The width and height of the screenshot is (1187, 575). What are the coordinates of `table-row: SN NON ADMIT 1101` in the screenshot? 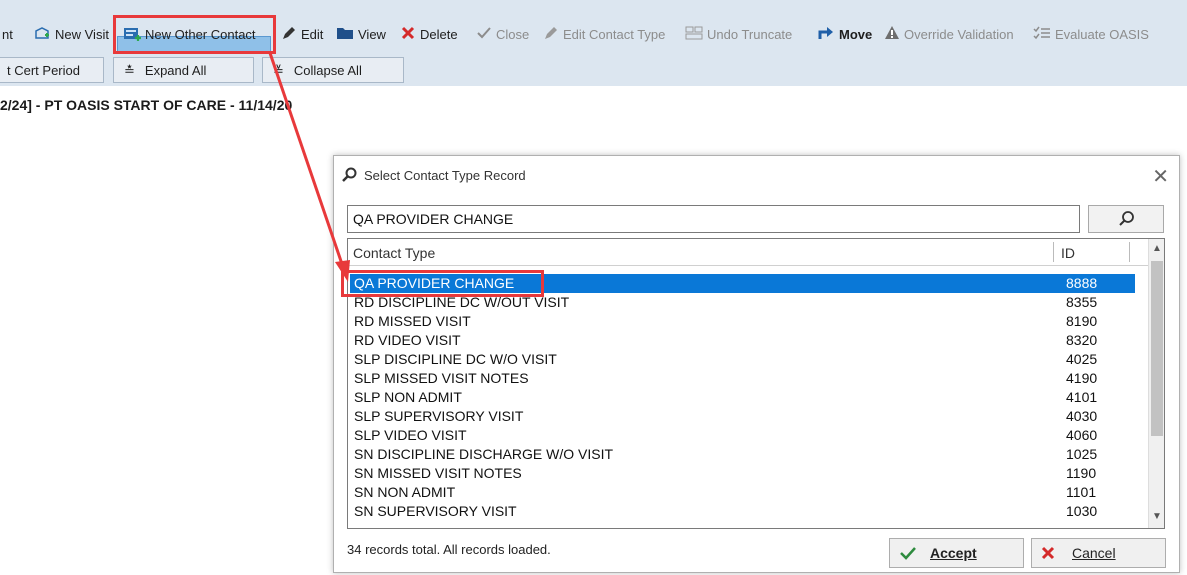 It's located at (742, 492).